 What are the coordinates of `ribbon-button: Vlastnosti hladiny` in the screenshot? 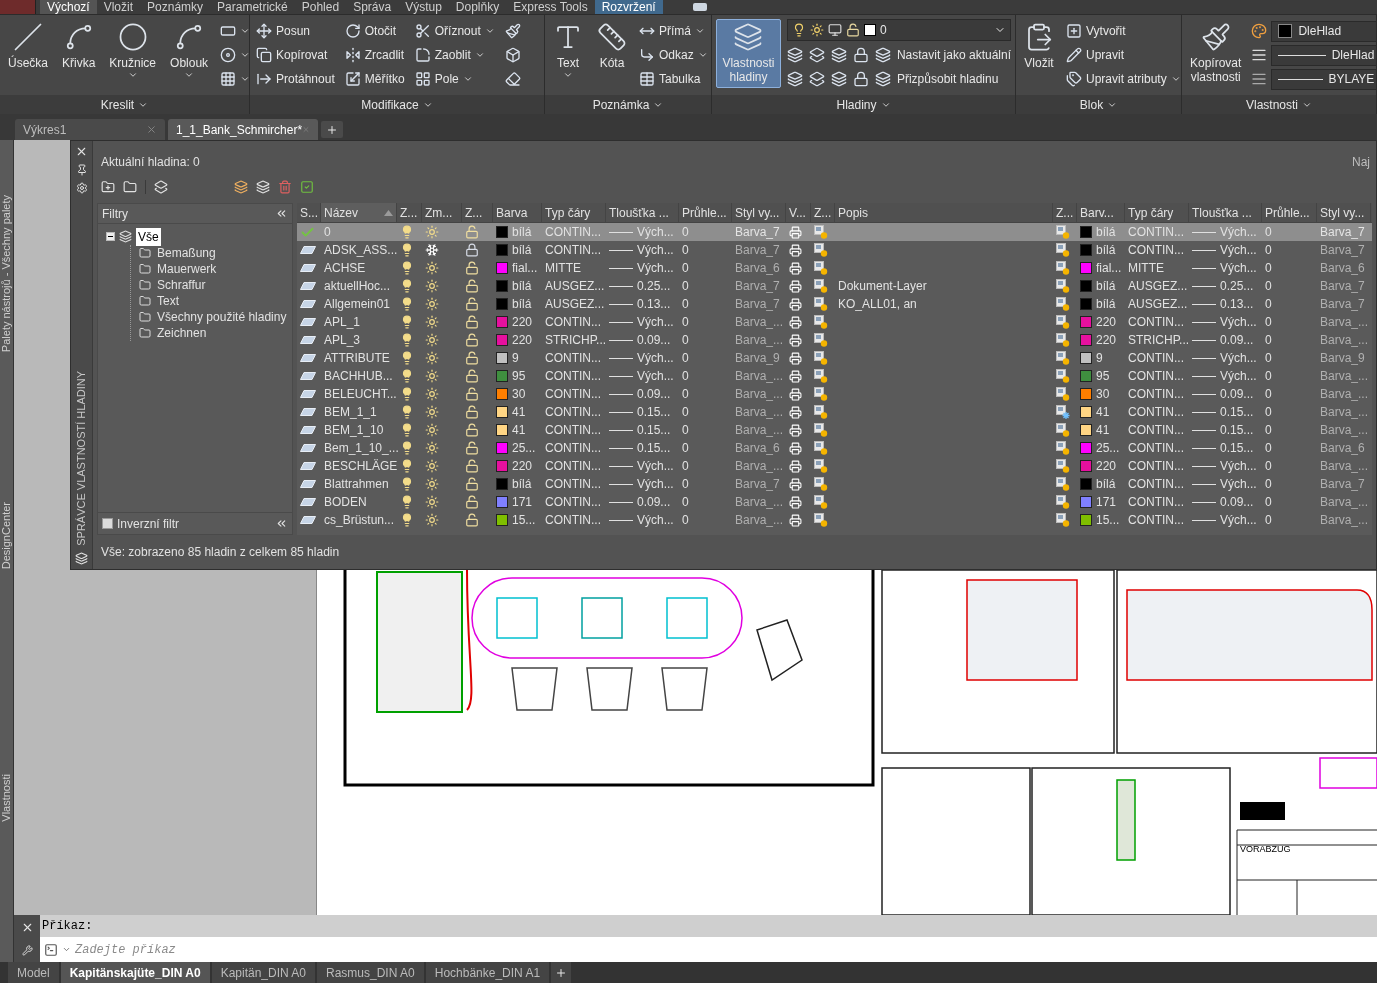 It's located at (748, 53).